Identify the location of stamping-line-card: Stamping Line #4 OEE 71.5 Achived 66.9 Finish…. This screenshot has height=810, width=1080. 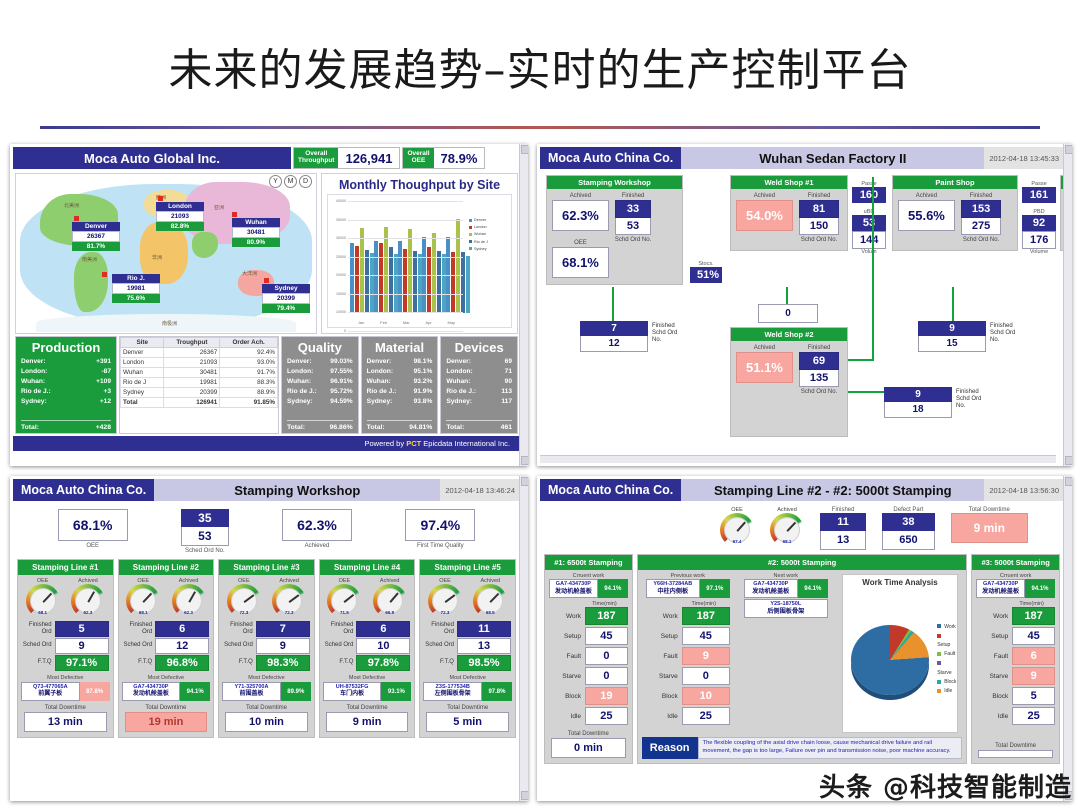
(367, 648).